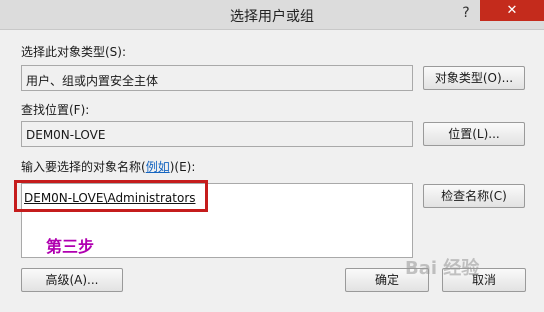 This screenshot has width=544, height=312. Describe the element at coordinates (74, 52) in the screenshot. I see `object-type-label: 选择此对象类型(S):` at that location.